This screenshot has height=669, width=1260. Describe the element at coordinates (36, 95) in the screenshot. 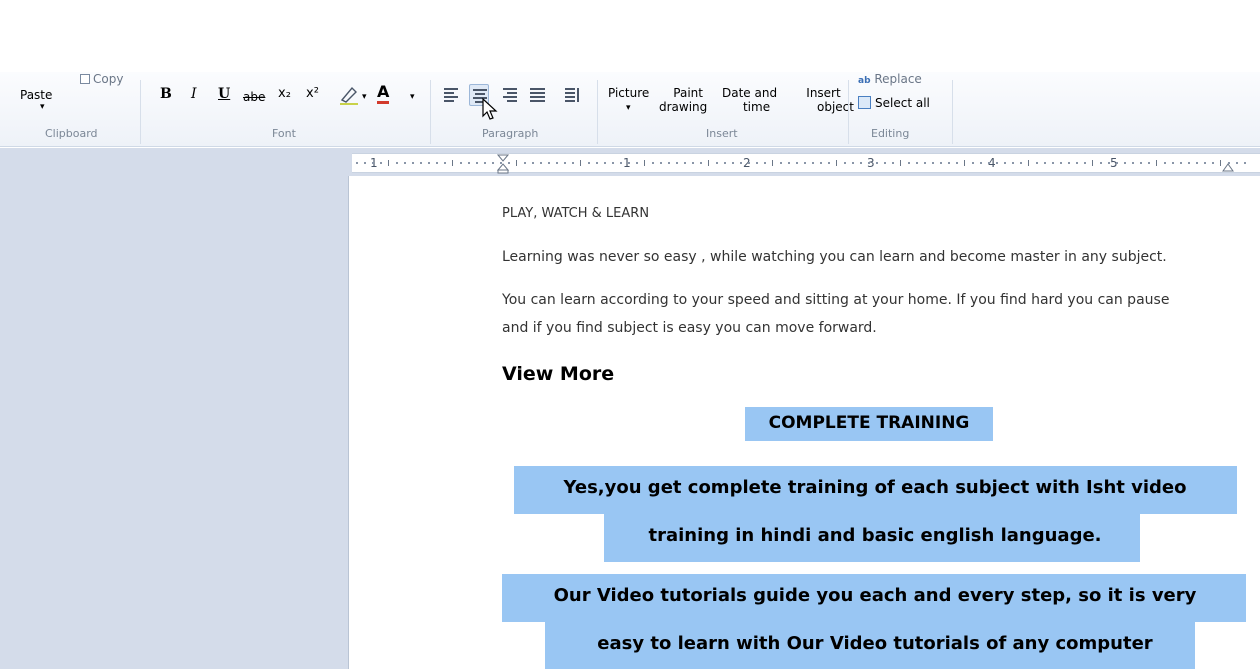

I see `paste-button: Paste` at that location.